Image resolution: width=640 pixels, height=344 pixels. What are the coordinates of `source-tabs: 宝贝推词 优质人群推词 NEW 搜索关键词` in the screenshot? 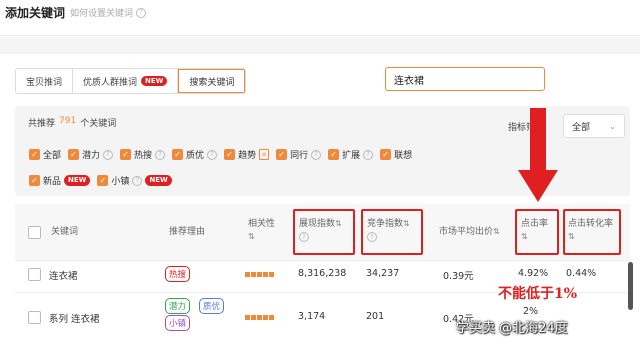 It's located at (131, 81).